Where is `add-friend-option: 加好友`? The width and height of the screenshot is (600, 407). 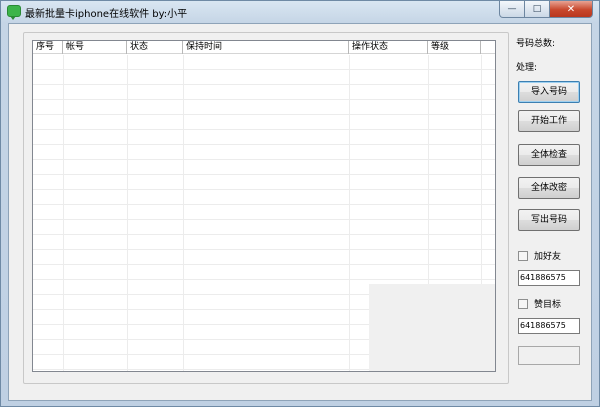 add-friend-option: 加好友 is located at coordinates (539, 255).